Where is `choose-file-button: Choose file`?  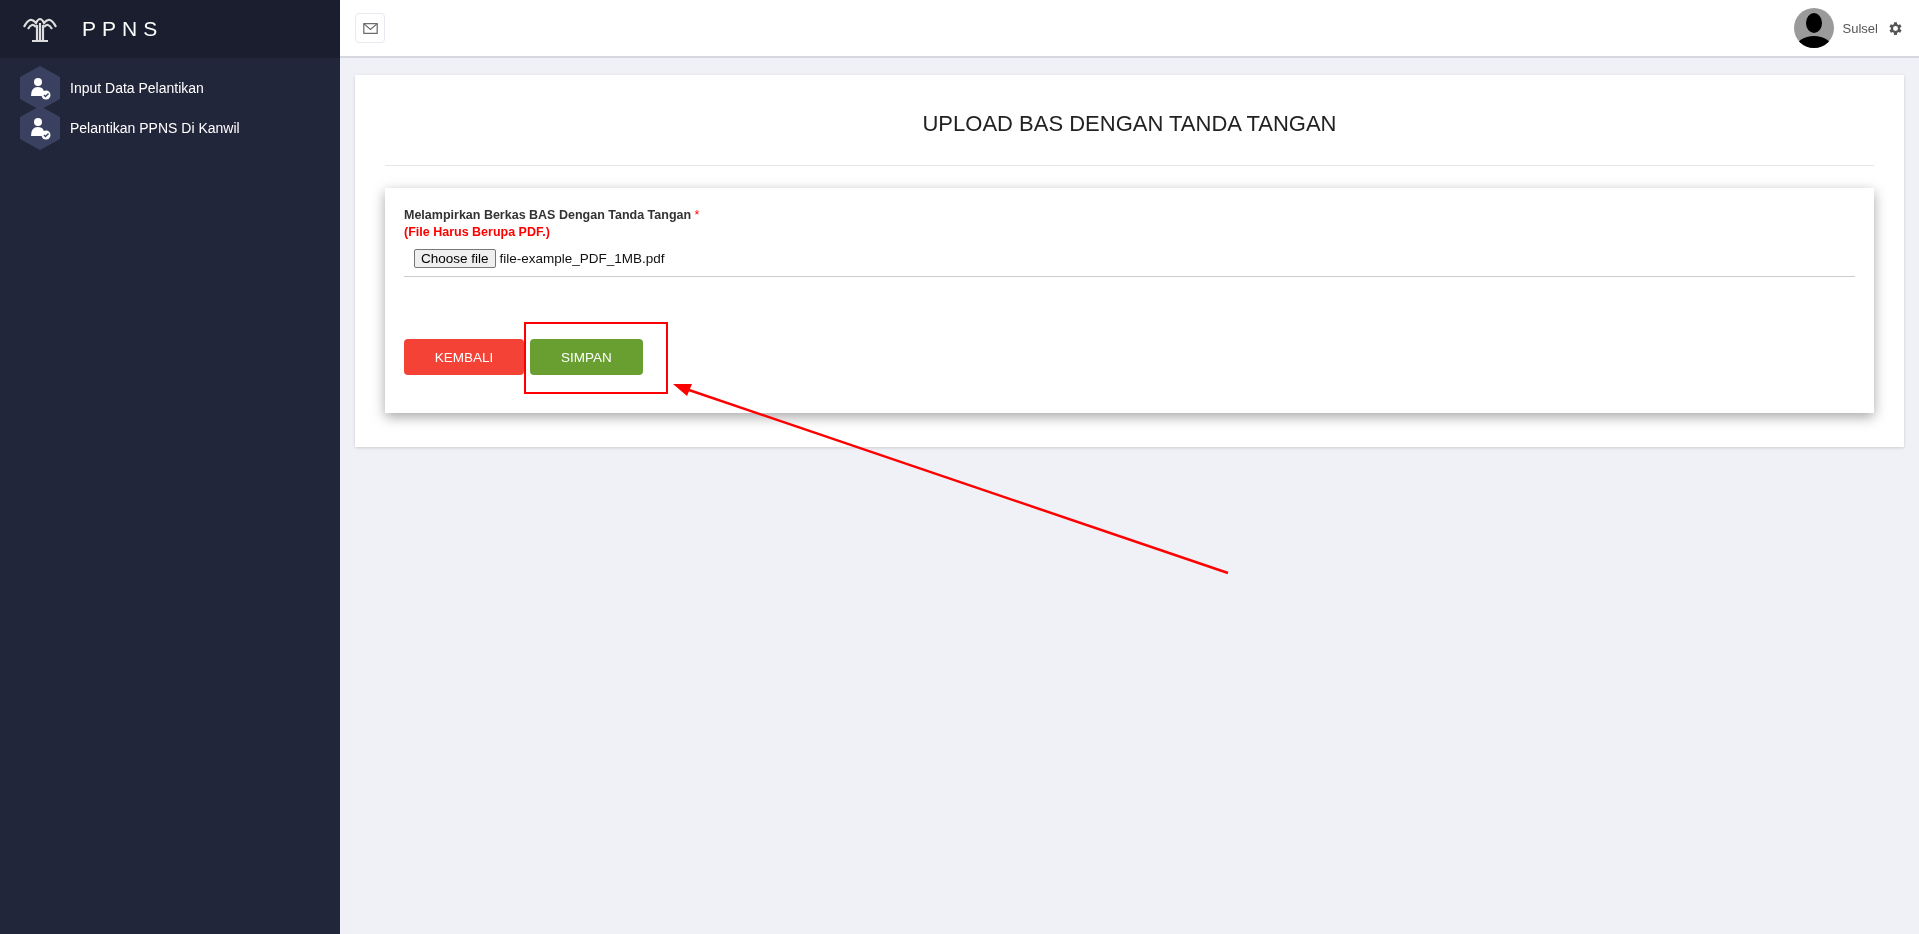 choose-file-button: Choose file is located at coordinates (455, 258).